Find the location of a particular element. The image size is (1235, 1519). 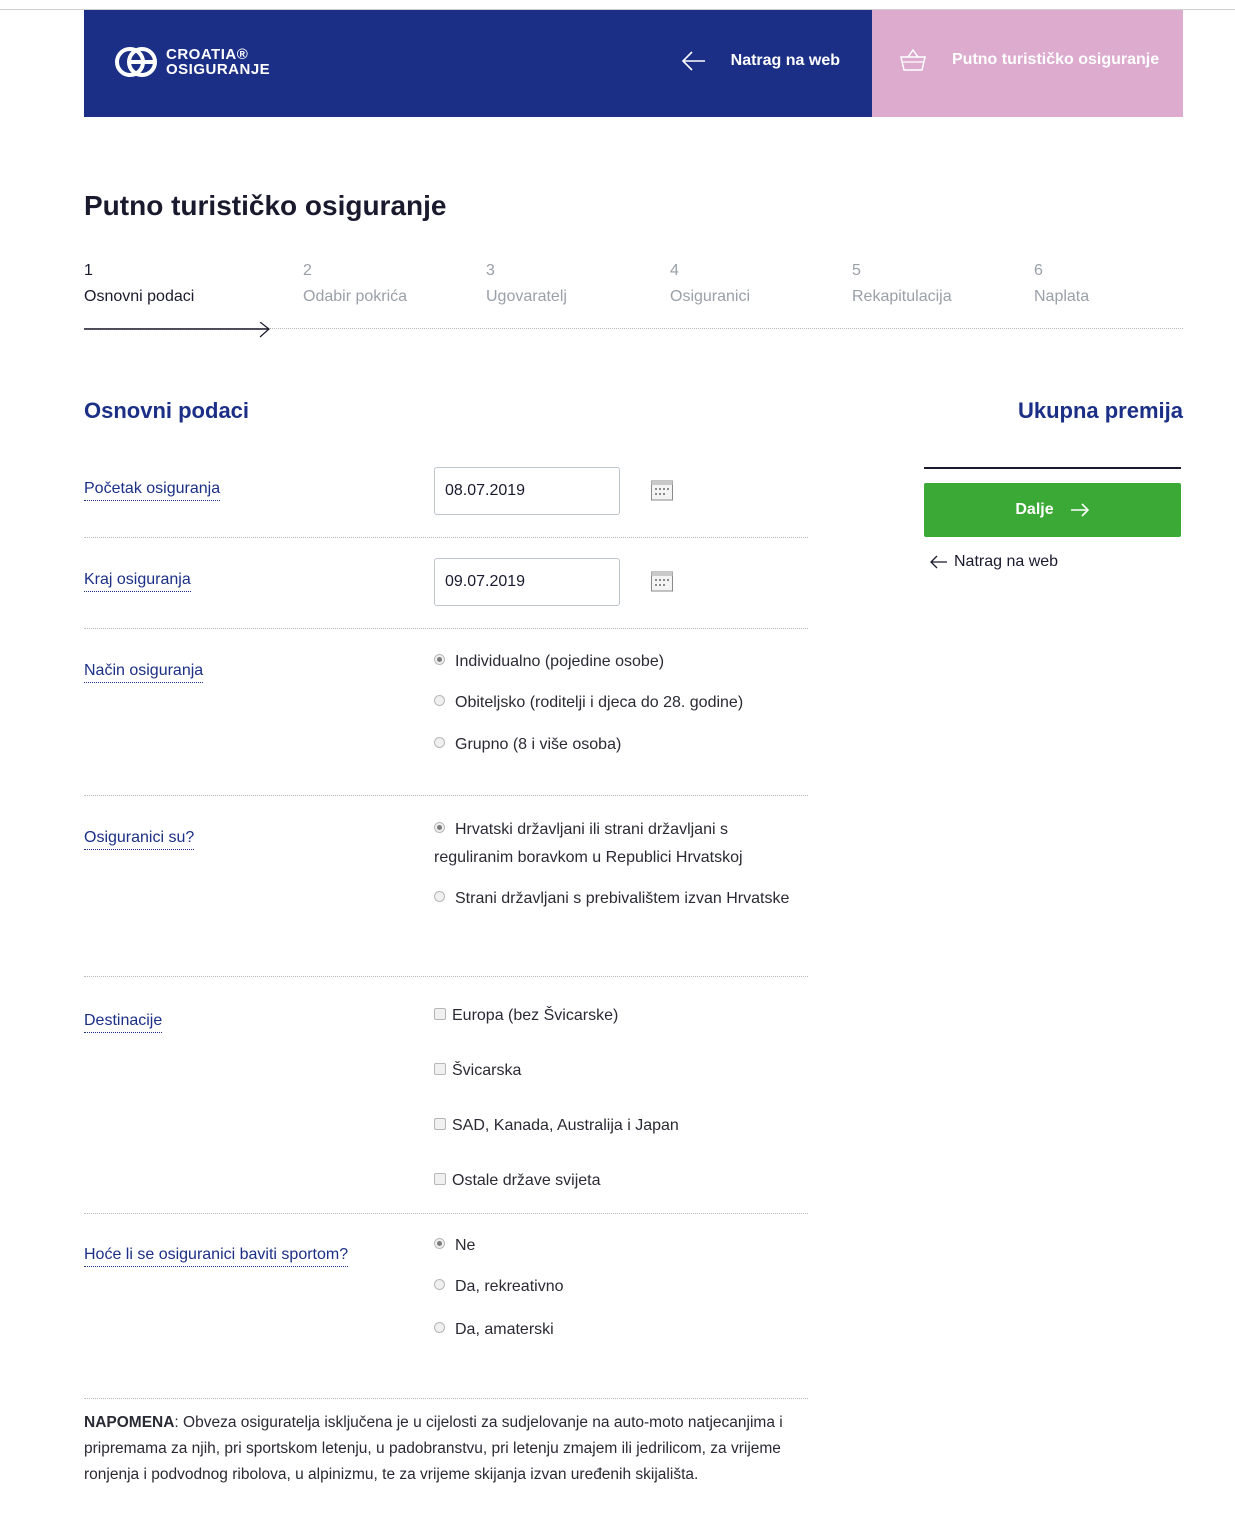

logo-line1: CROATIA® is located at coordinates (207, 54).